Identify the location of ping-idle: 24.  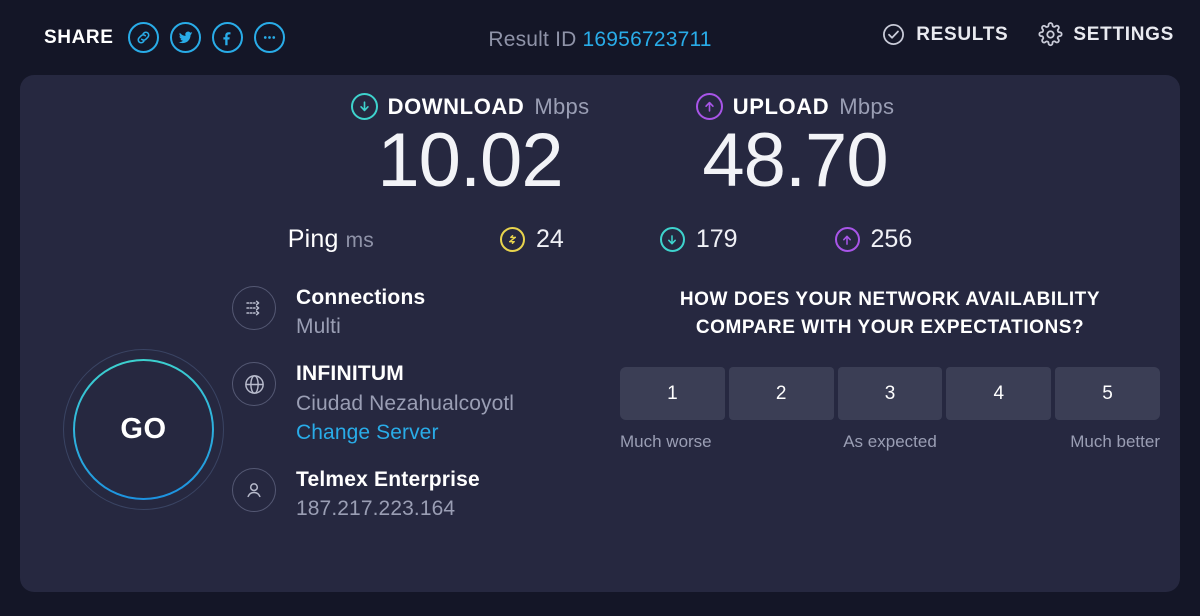
(532, 239).